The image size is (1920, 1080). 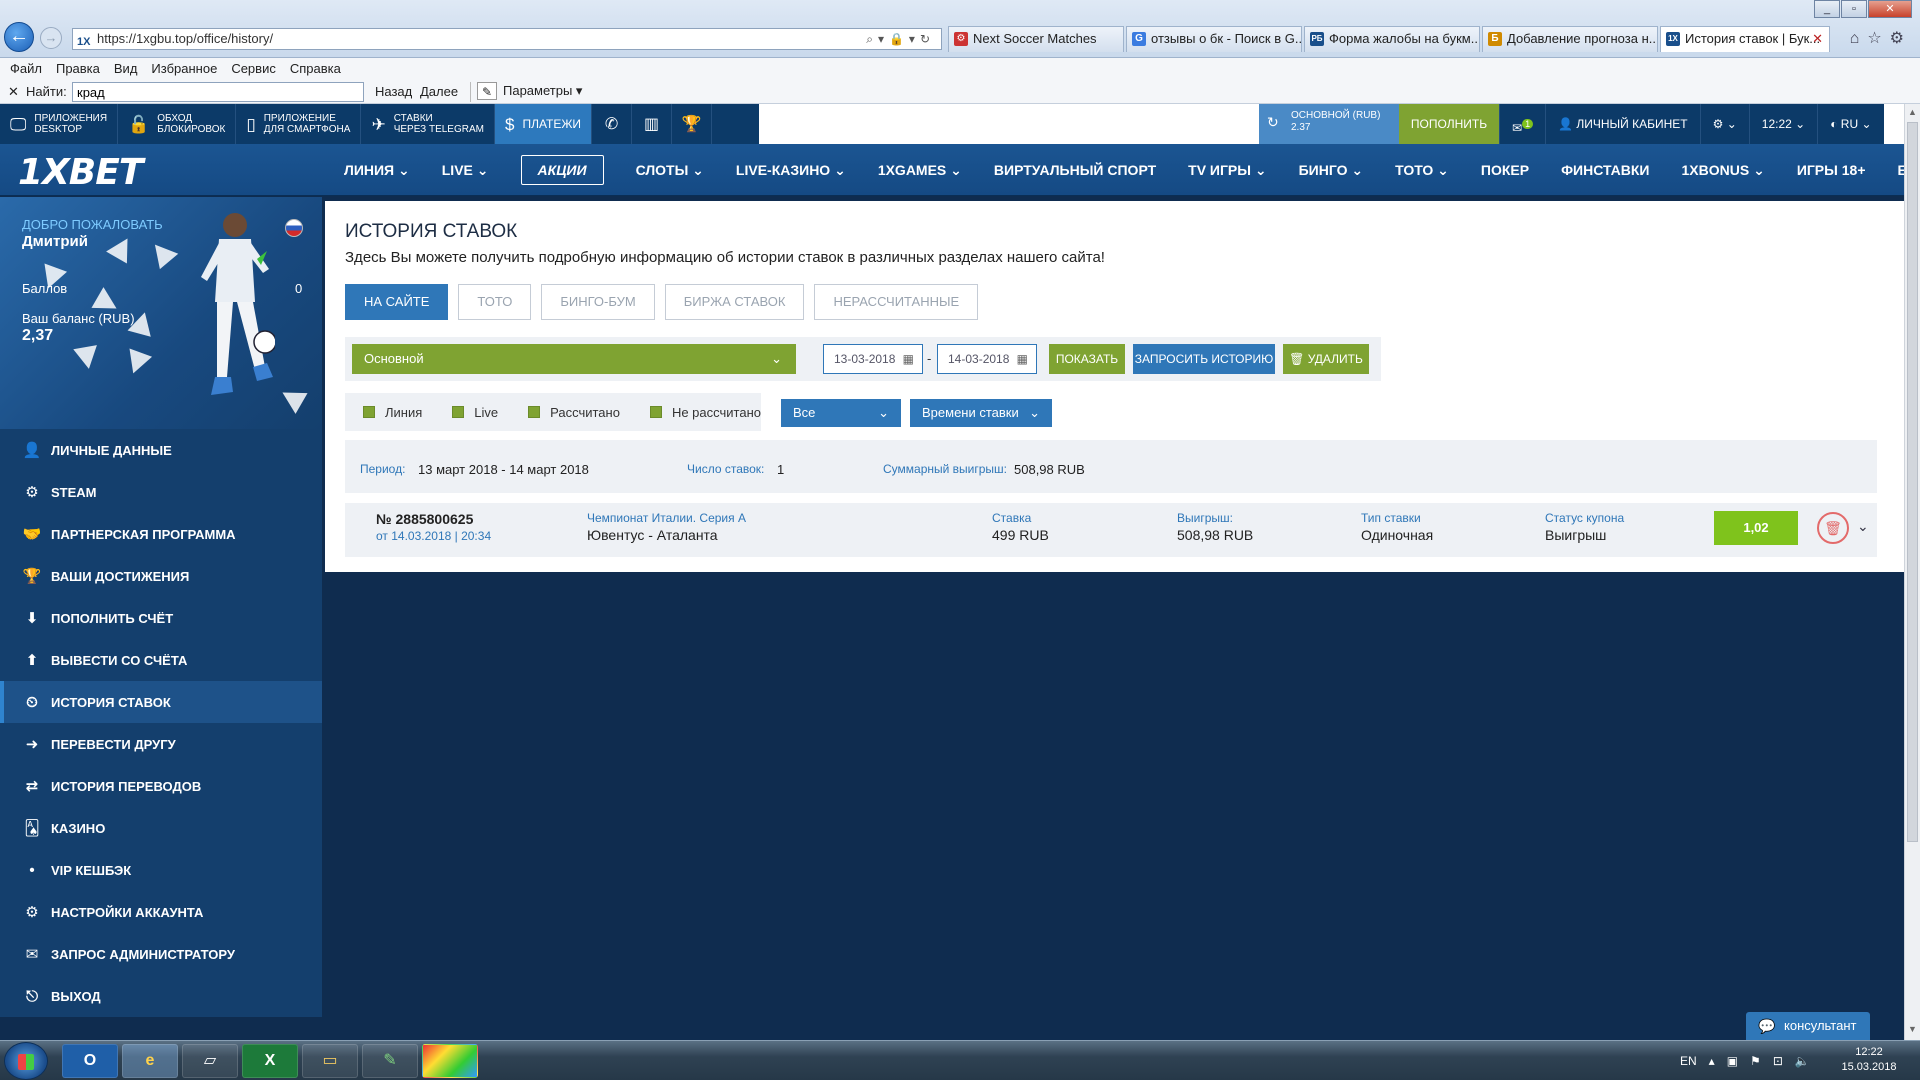 I want to click on flag-tray-icon: ⚑, so click(x=1755, y=1061).